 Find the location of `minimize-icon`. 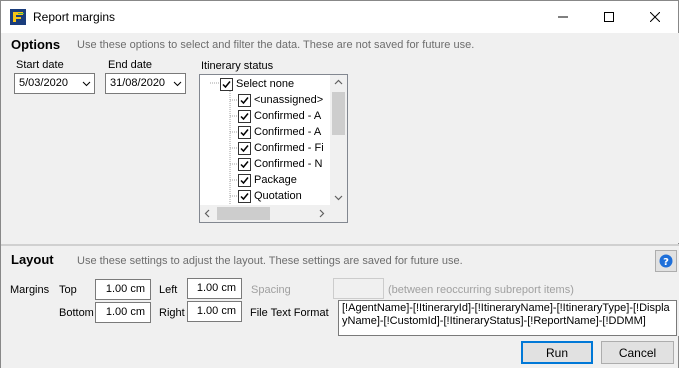

minimize-icon is located at coordinates (563, 17).